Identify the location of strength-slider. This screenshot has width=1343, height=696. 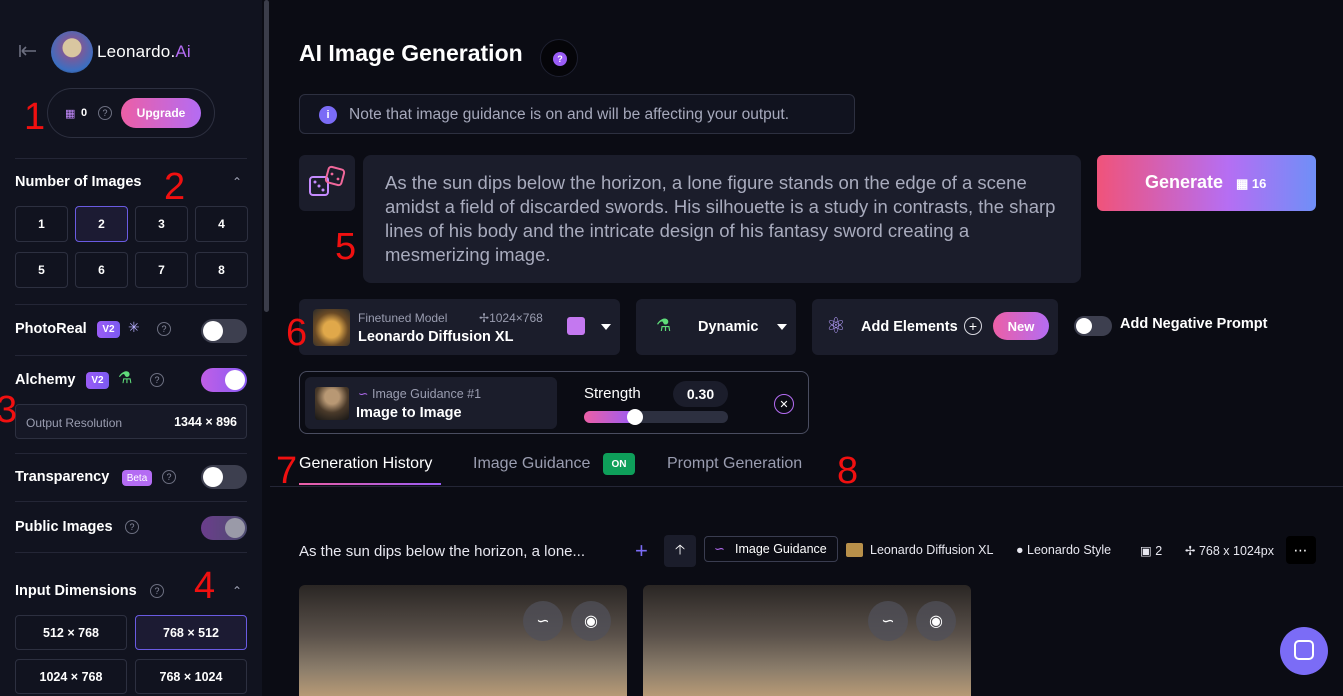
(656, 417).